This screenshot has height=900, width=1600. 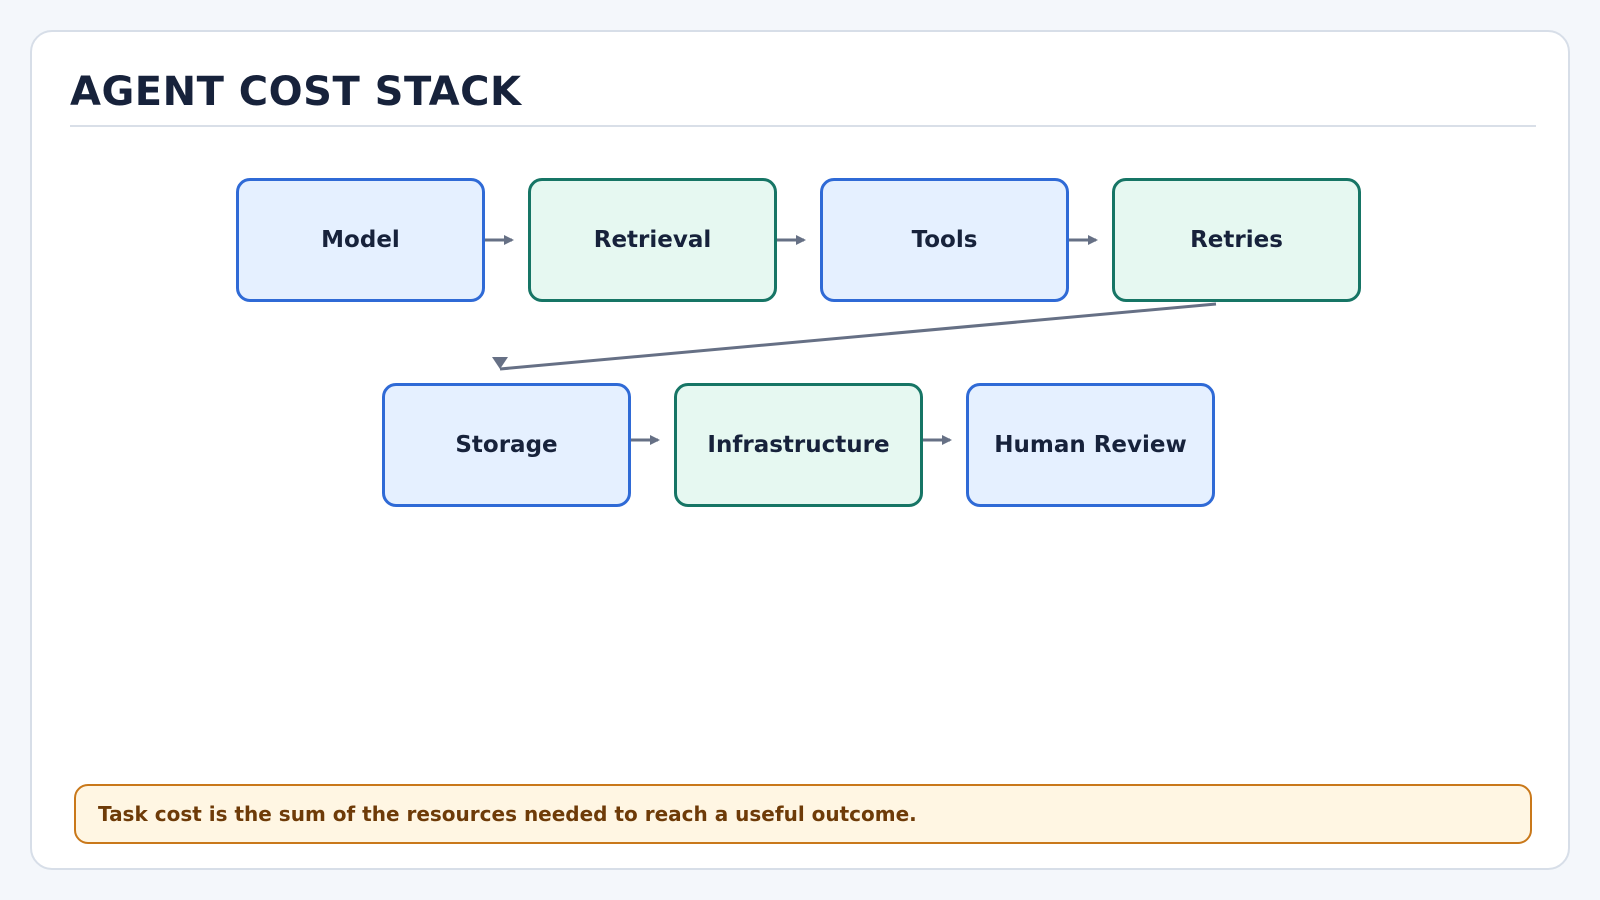 I want to click on node-tools-label: Tools, so click(x=944, y=240).